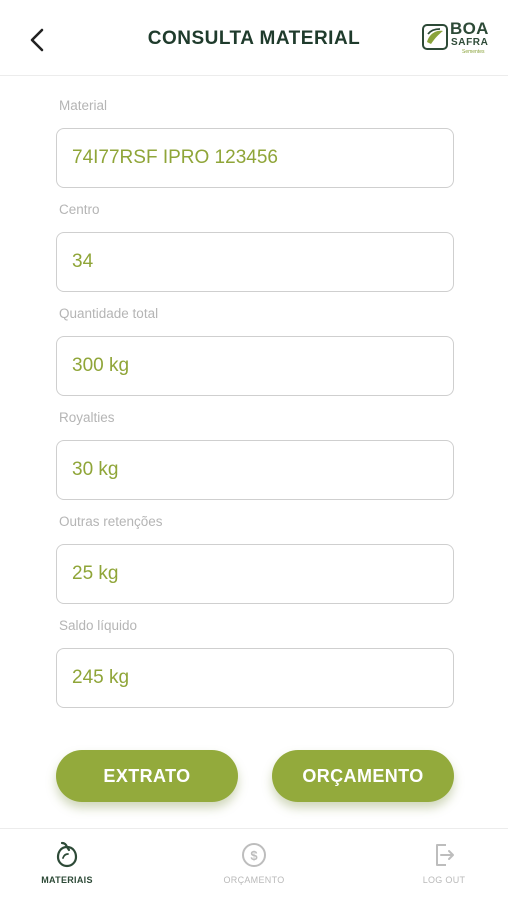 The image size is (508, 900). Describe the element at coordinates (87, 417) in the screenshot. I see `royalties-label: Royalties` at that location.